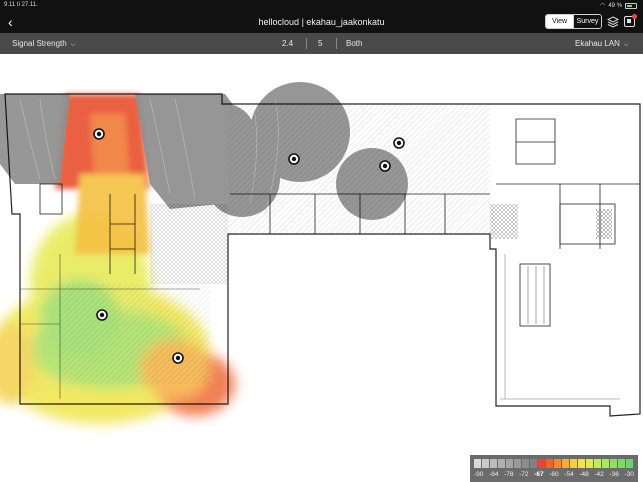  Describe the element at coordinates (539, 474) in the screenshot. I see `legend-tick-label: -67` at that location.